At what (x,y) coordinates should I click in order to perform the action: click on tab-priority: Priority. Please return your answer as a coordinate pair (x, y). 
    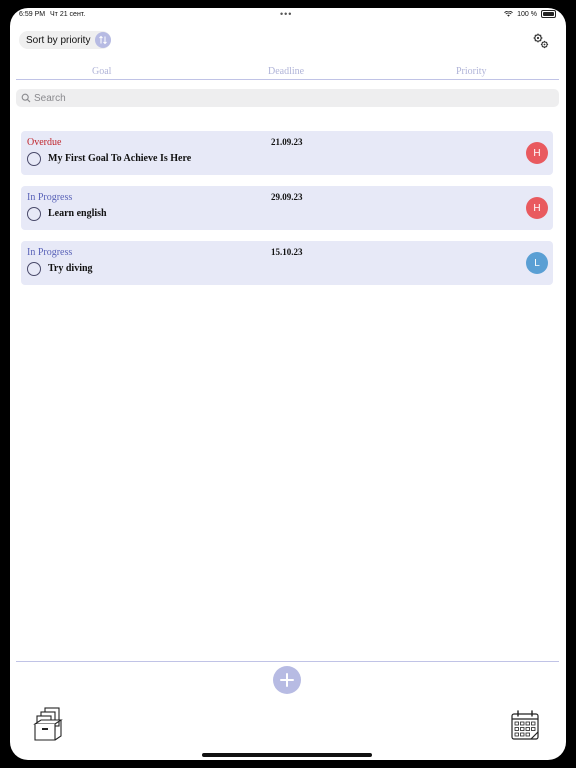
    Looking at the image, I should click on (471, 71).